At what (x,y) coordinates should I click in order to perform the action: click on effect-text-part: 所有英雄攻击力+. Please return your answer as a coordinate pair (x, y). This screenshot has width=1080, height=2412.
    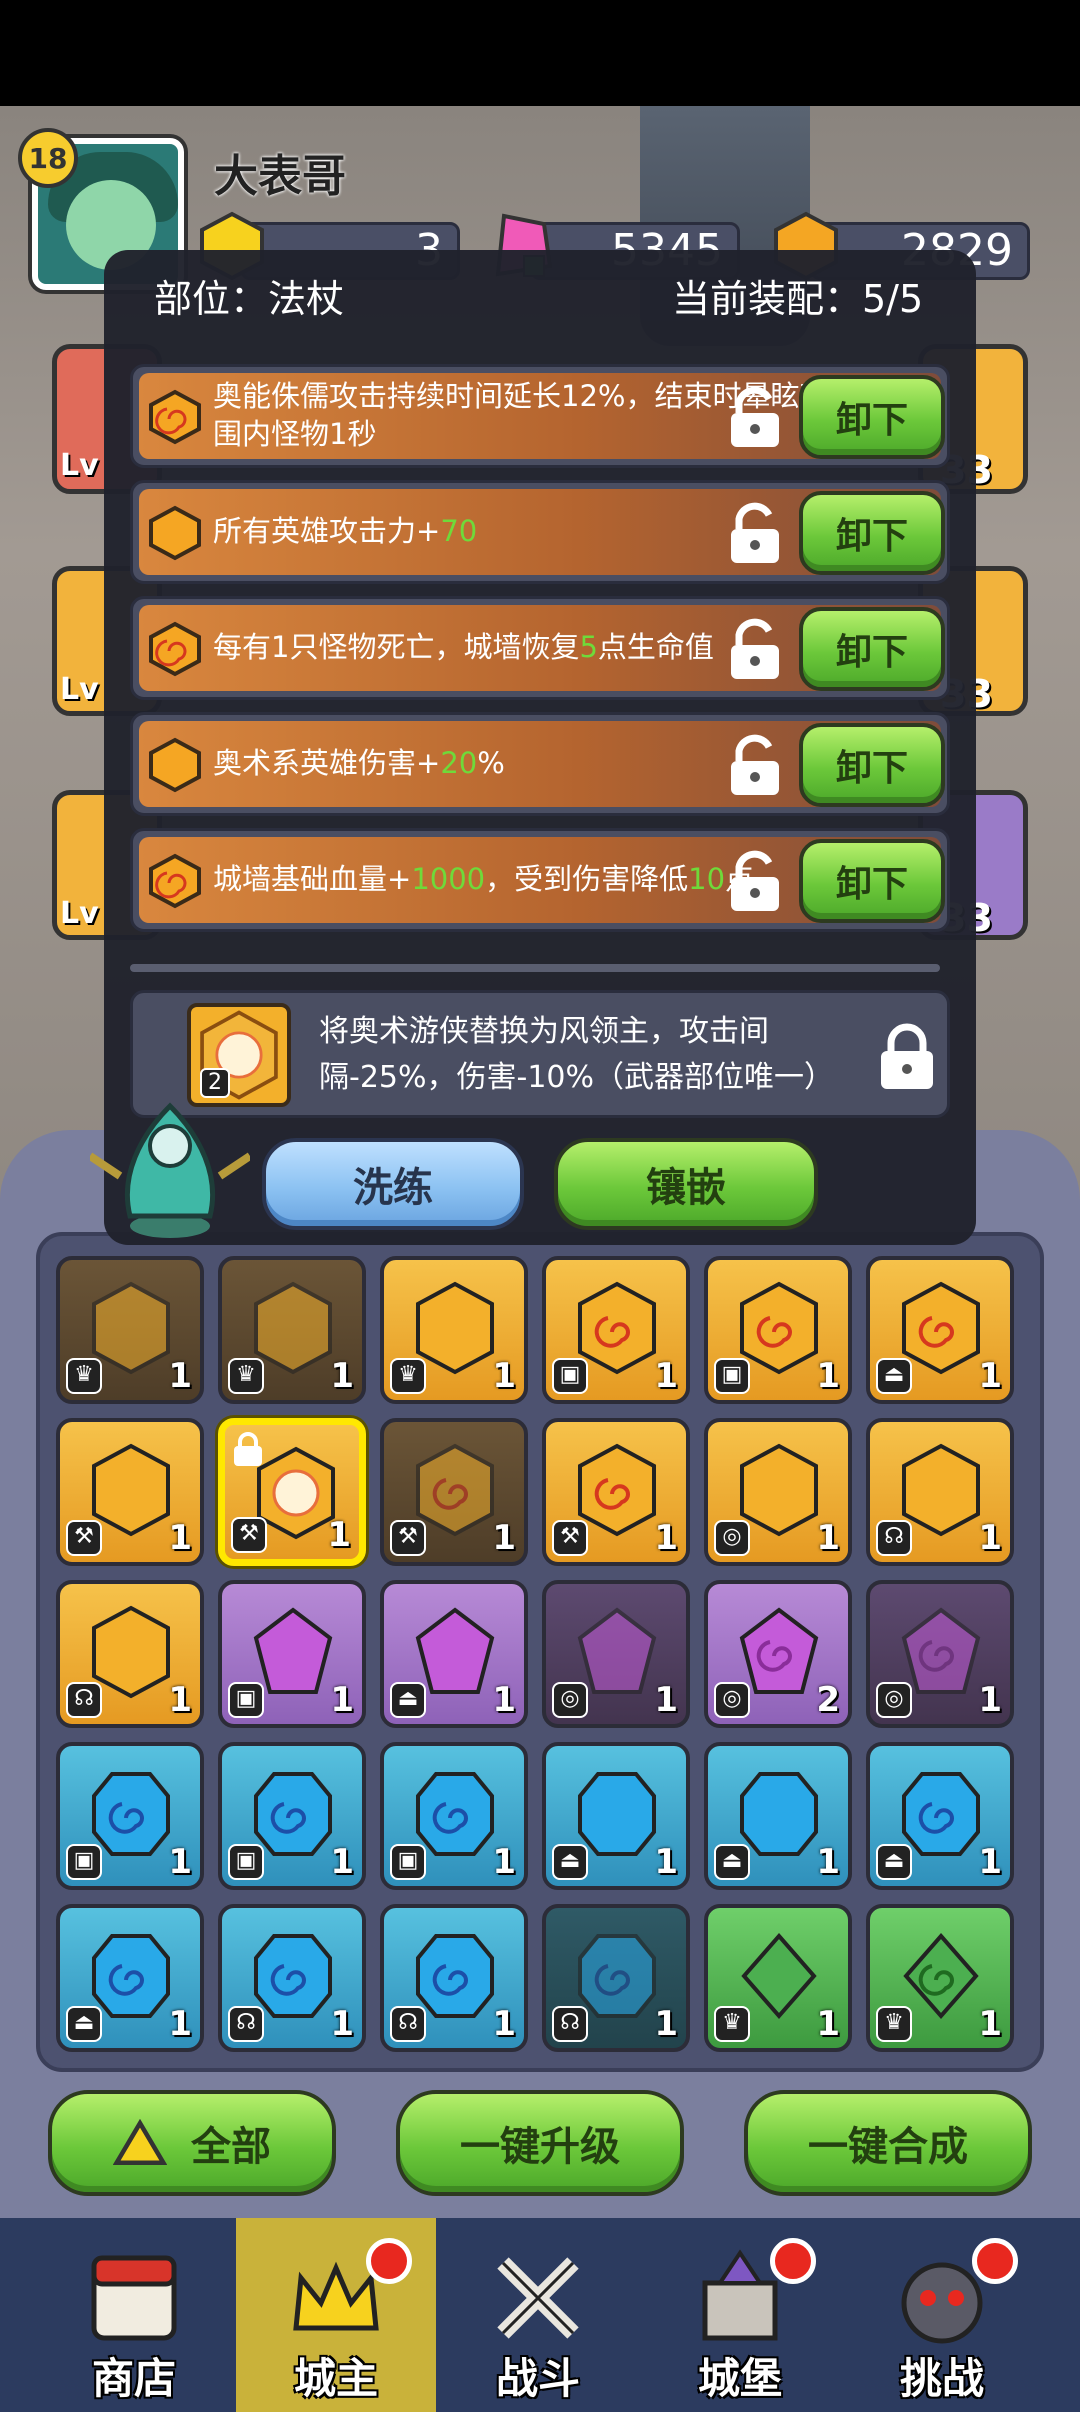
    Looking at the image, I should click on (327, 531).